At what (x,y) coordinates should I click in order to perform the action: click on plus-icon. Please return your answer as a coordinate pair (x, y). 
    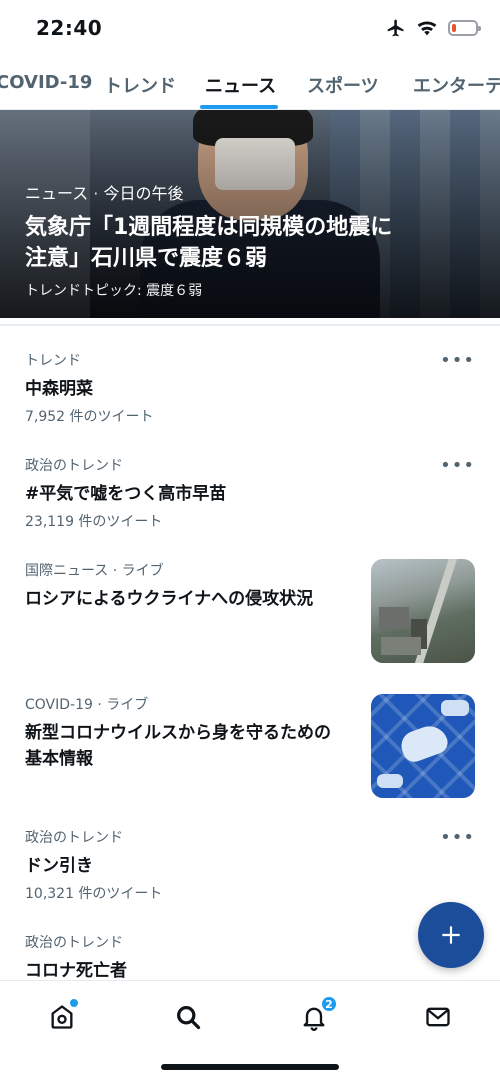
    Looking at the image, I should click on (451, 935).